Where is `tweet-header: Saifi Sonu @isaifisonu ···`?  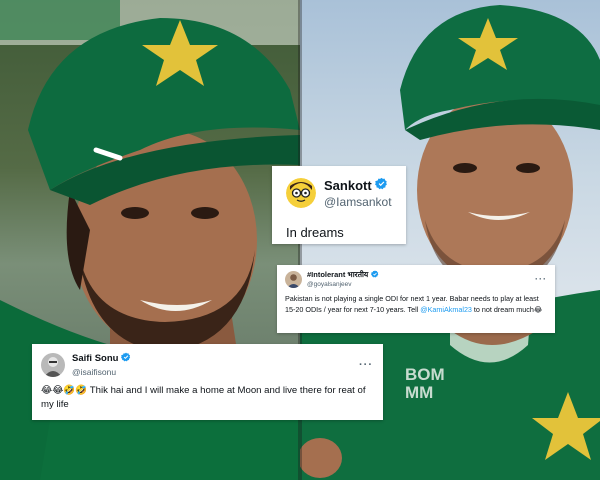 tweet-header: Saifi Sonu @isaifisonu ··· is located at coordinates (207, 364).